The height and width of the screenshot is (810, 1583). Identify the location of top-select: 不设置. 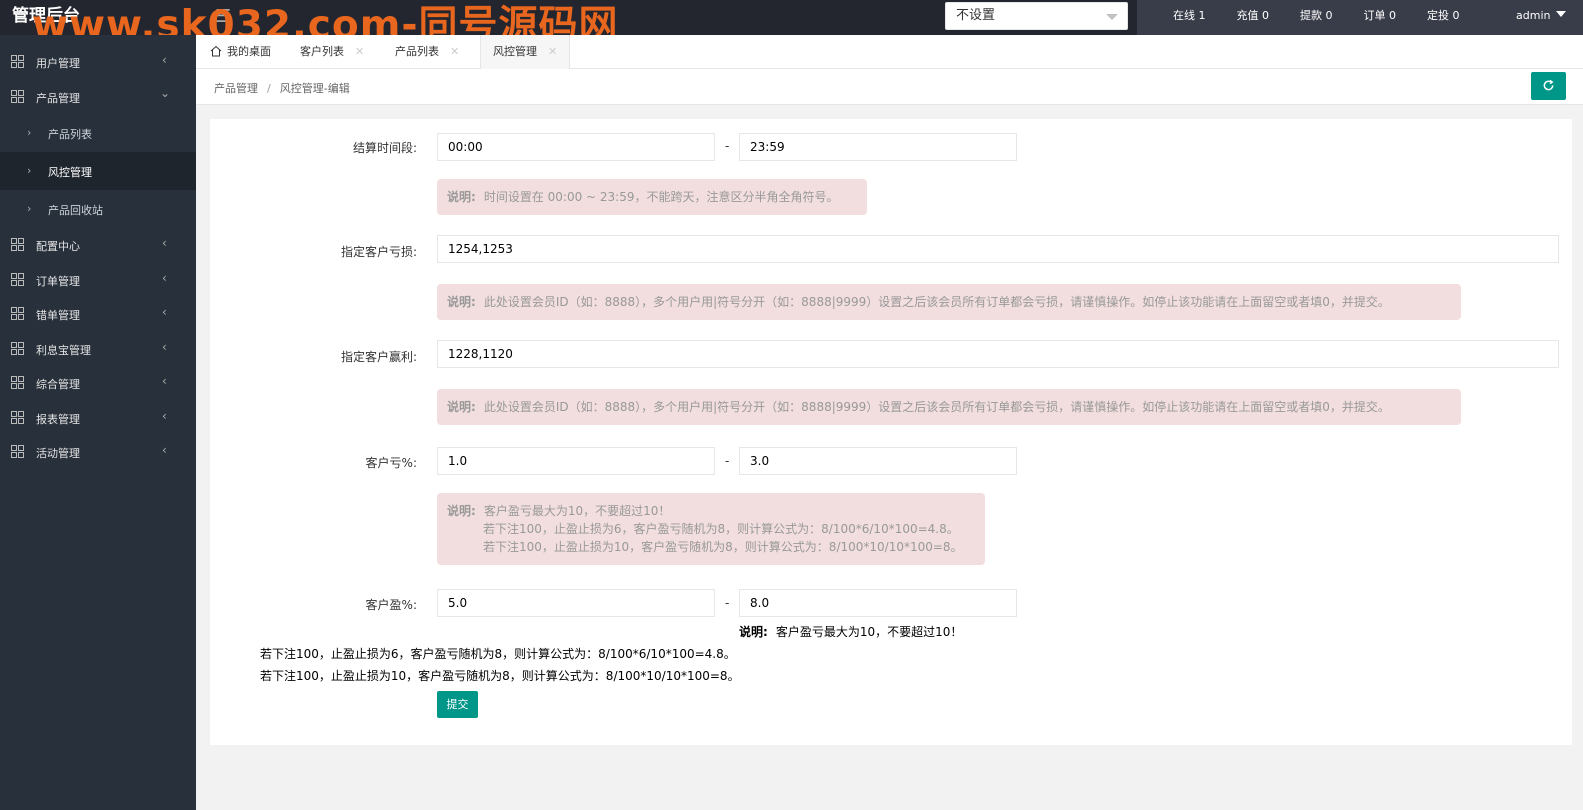
(1036, 16).